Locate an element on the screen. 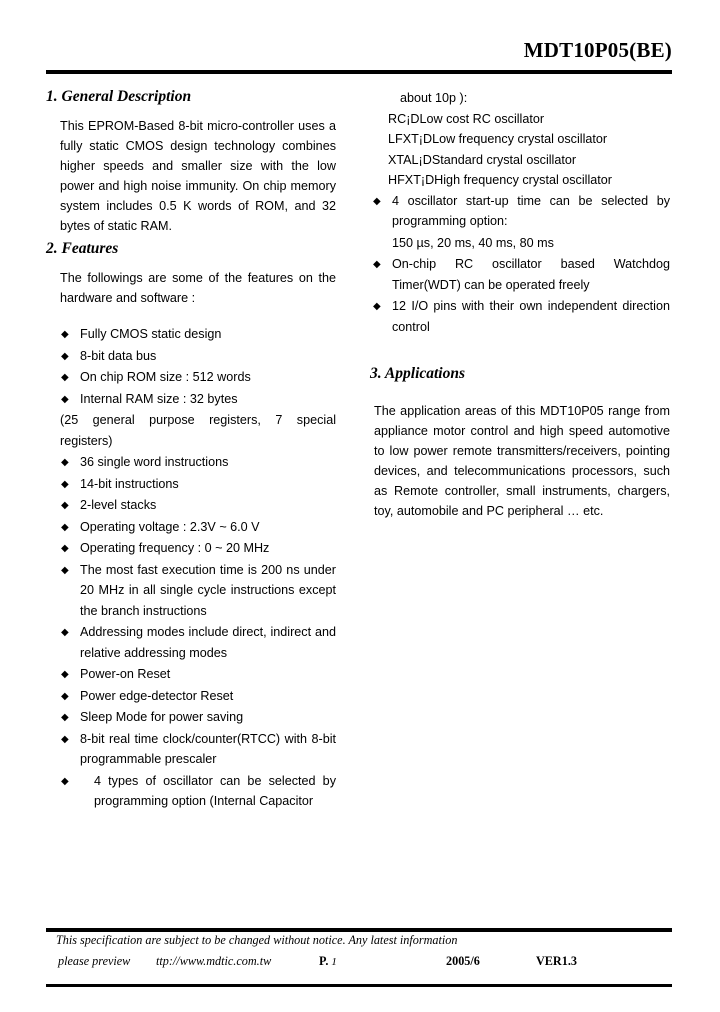 Image resolution: width=720 pixels, height=1012 pixels. page-title: MDT10P05(BE) is located at coordinates (597, 50).